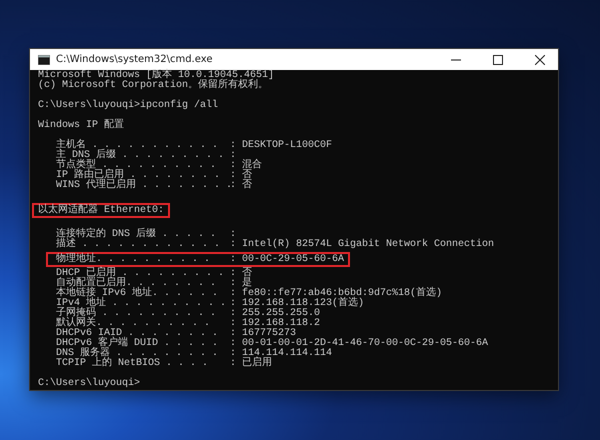  Describe the element at coordinates (336, 294) in the screenshot. I see `field-value: : fe80::fe77:ab46:b6bd:9d7c%18(首选)` at that location.